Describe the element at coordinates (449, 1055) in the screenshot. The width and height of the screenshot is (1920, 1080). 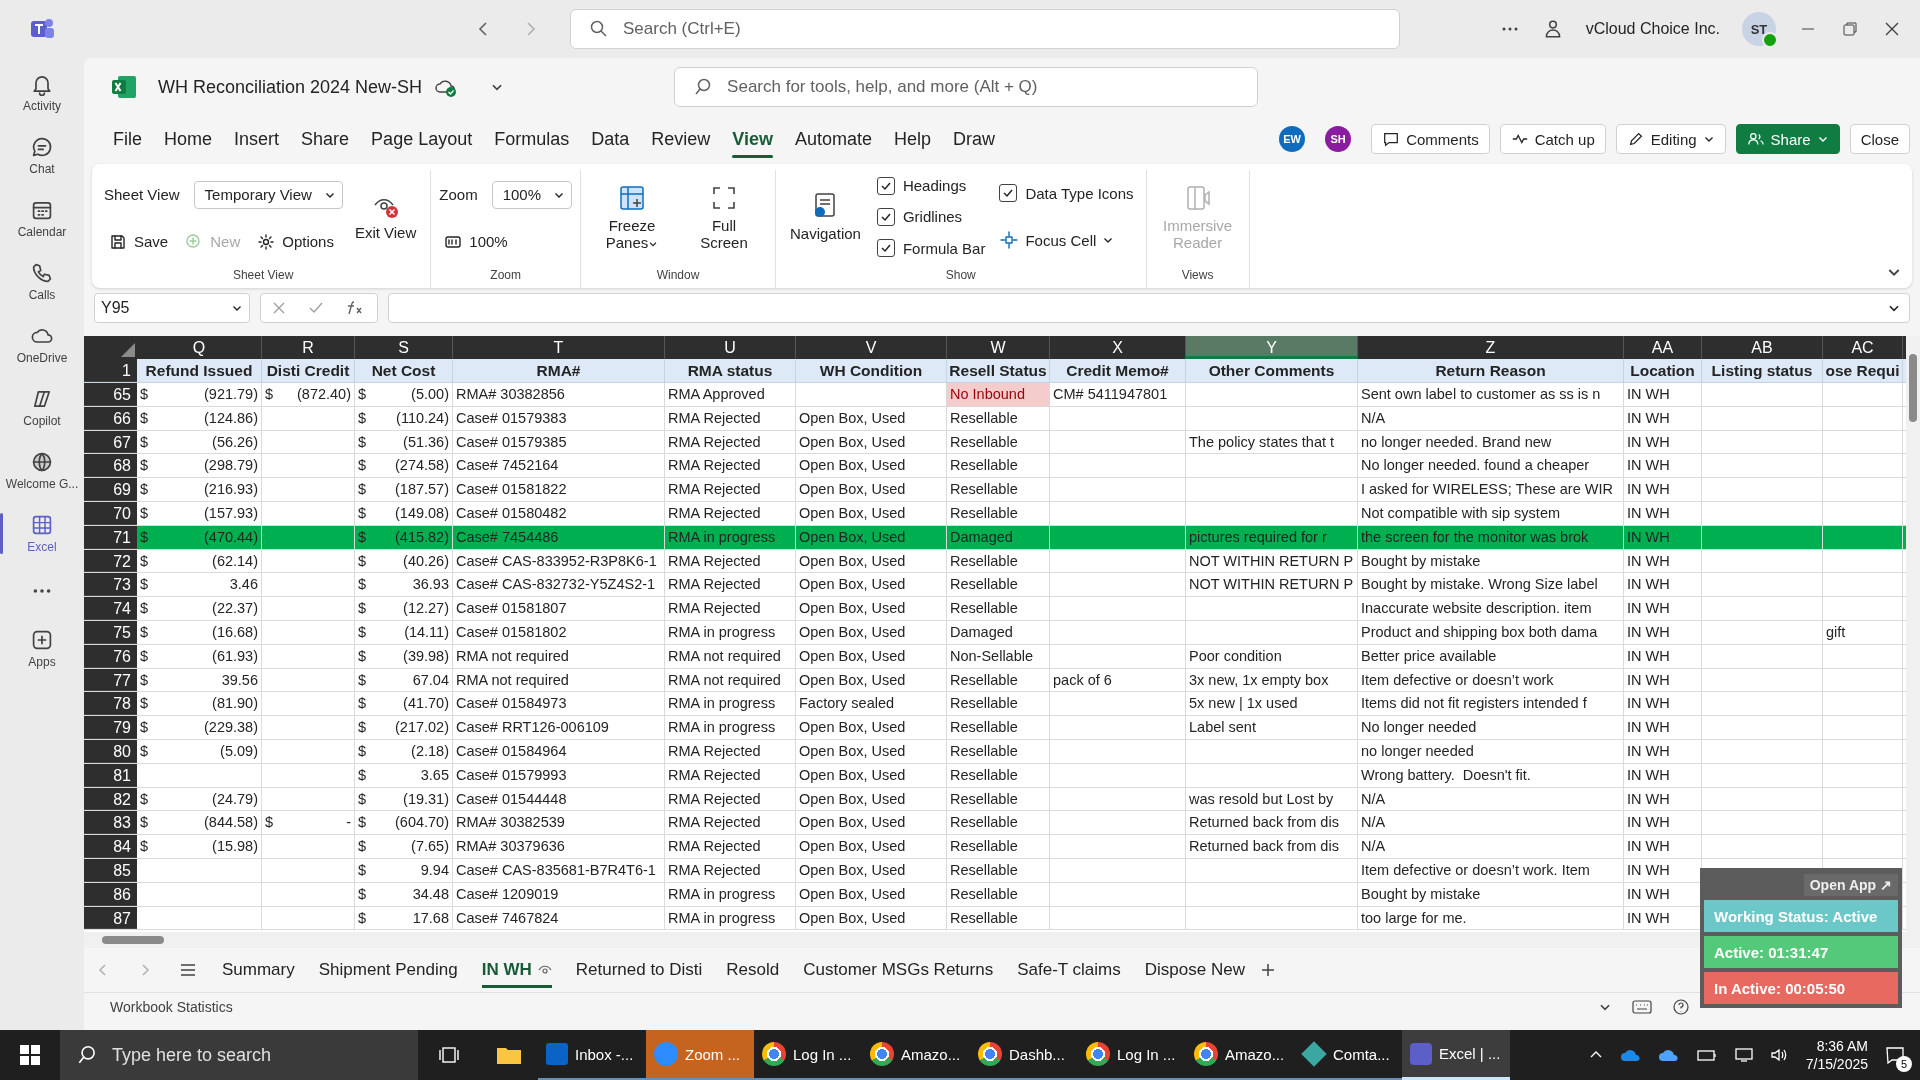
I see `task-view-icon` at that location.